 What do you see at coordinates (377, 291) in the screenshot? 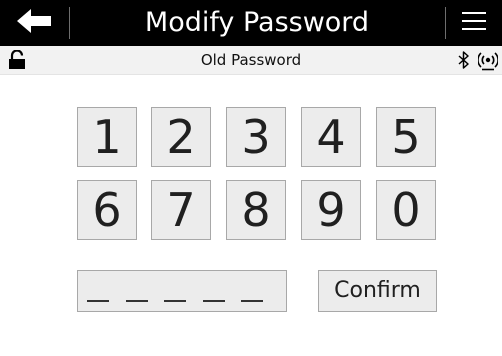
I see `confirm-button: Confirm` at bounding box center [377, 291].